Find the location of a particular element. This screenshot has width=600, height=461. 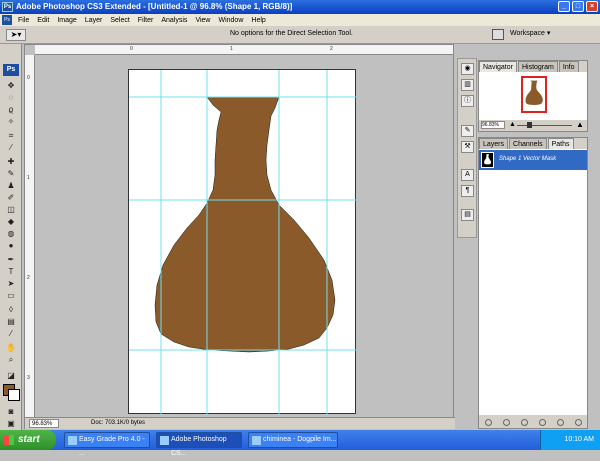

direct-selection-tool-icon: ➤ is located at coordinates (11, 283).